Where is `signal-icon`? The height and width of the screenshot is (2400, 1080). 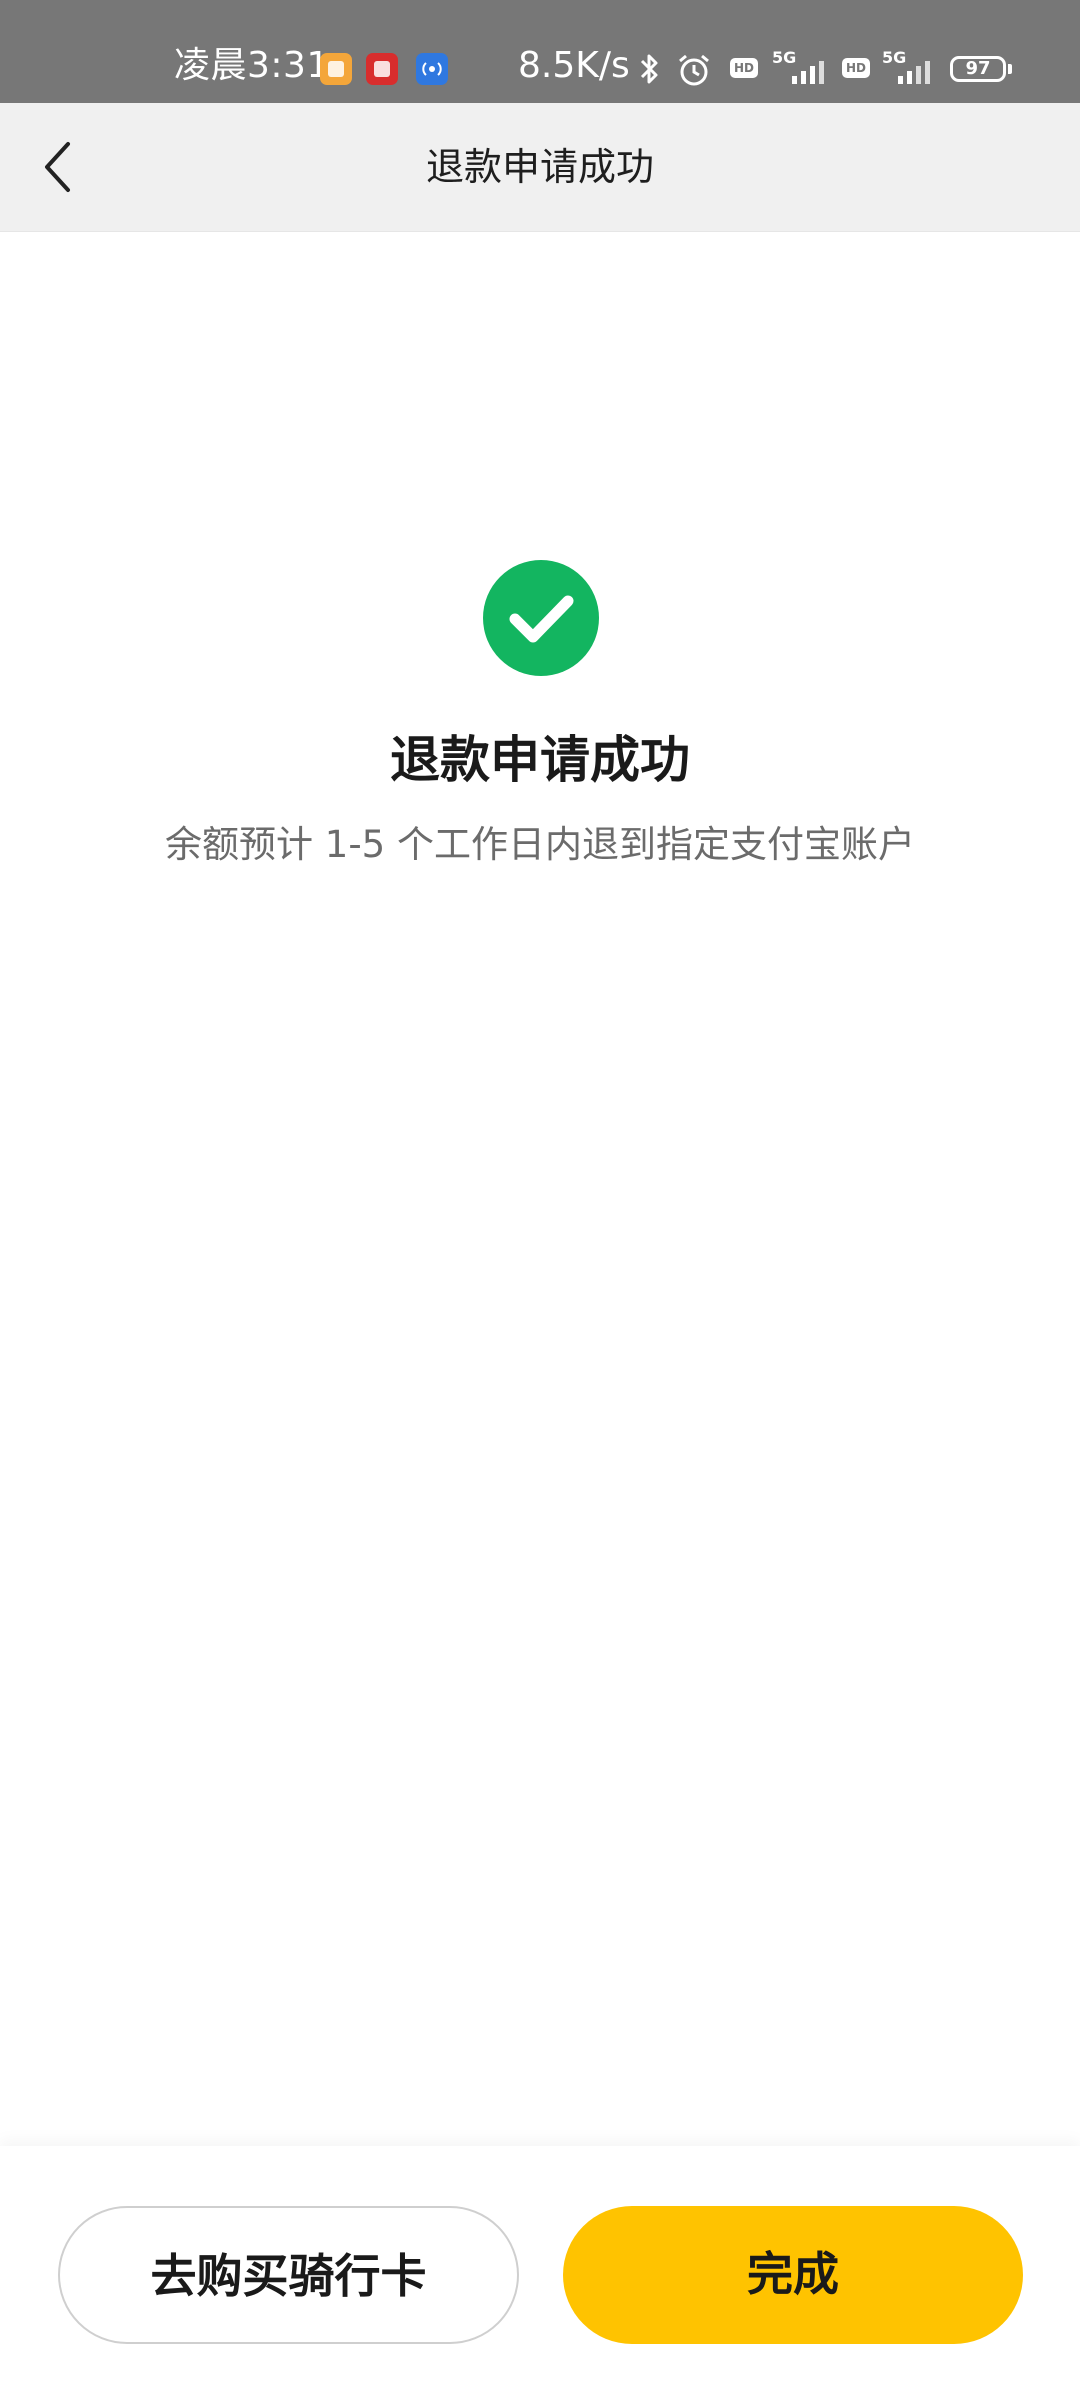
signal-icon is located at coordinates (808, 72).